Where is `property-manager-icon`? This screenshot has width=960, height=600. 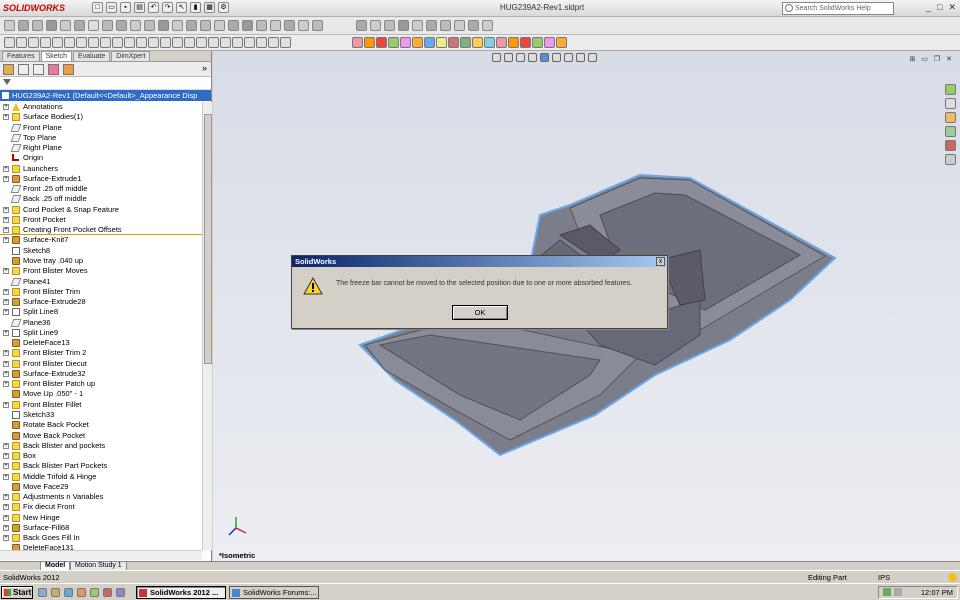 property-manager-icon is located at coordinates (23, 69).